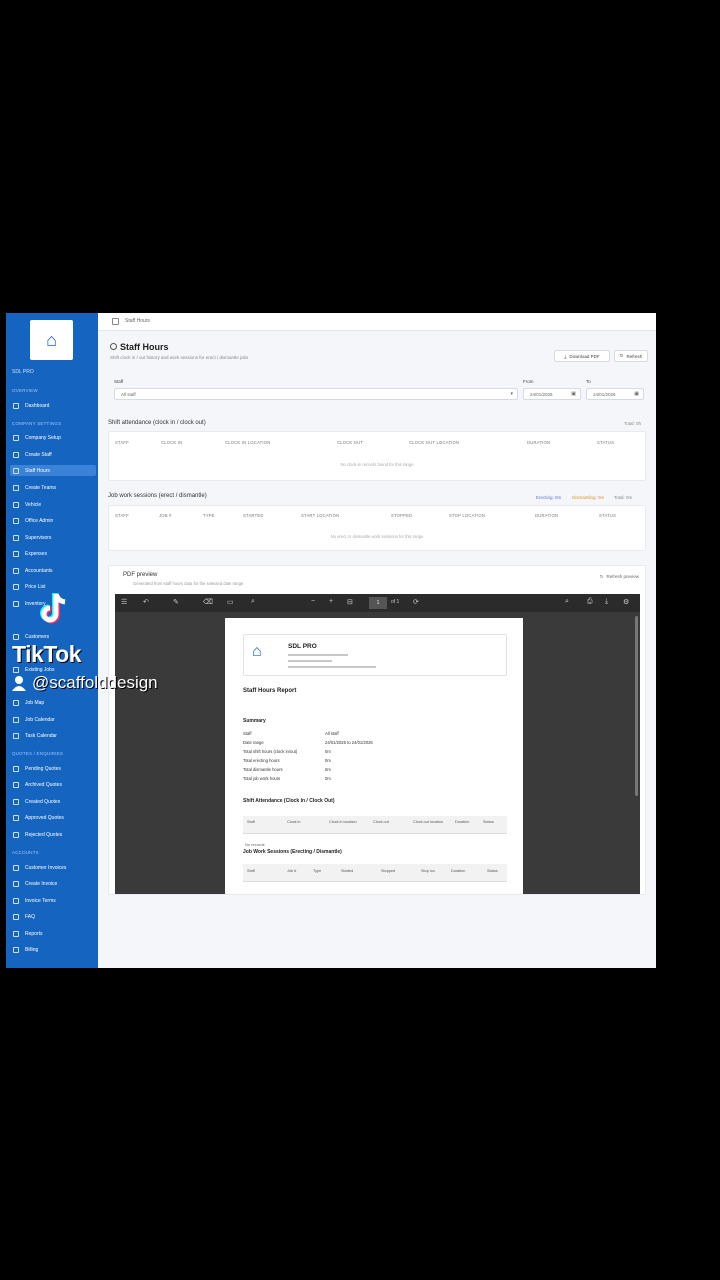  I want to click on gear-icon: ⚙, so click(626, 602).